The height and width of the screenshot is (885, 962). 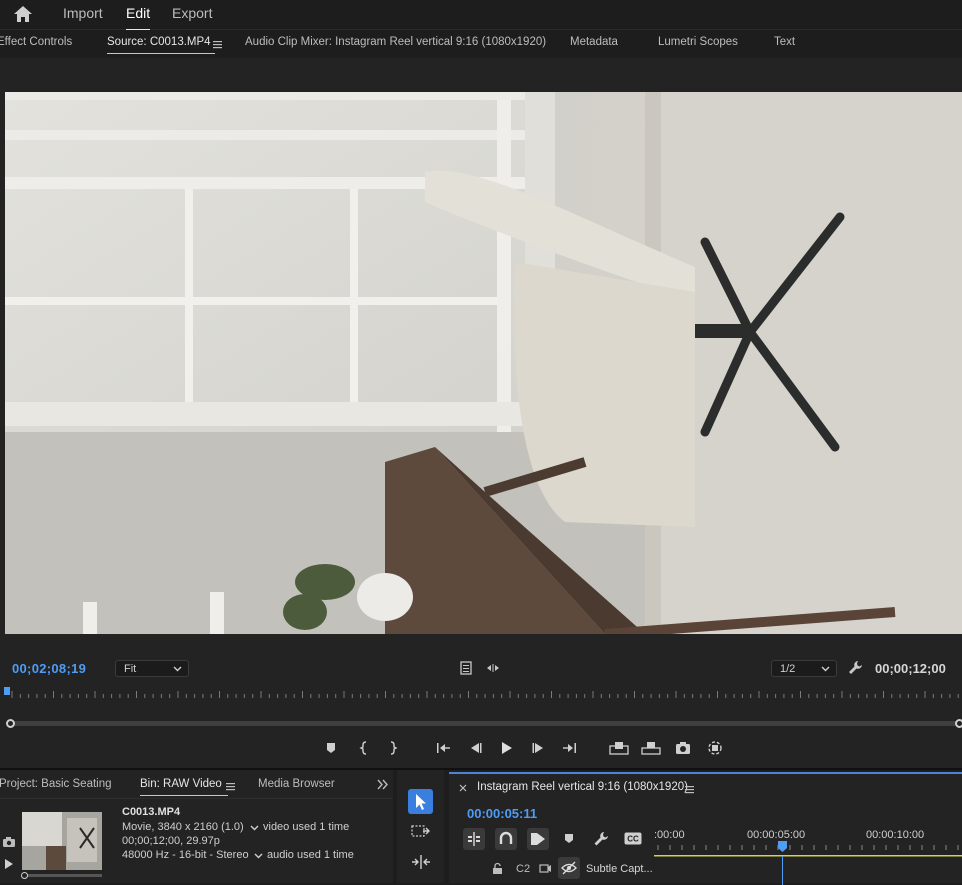 What do you see at coordinates (393, 748) in the screenshot?
I see `out-point-icon` at bounding box center [393, 748].